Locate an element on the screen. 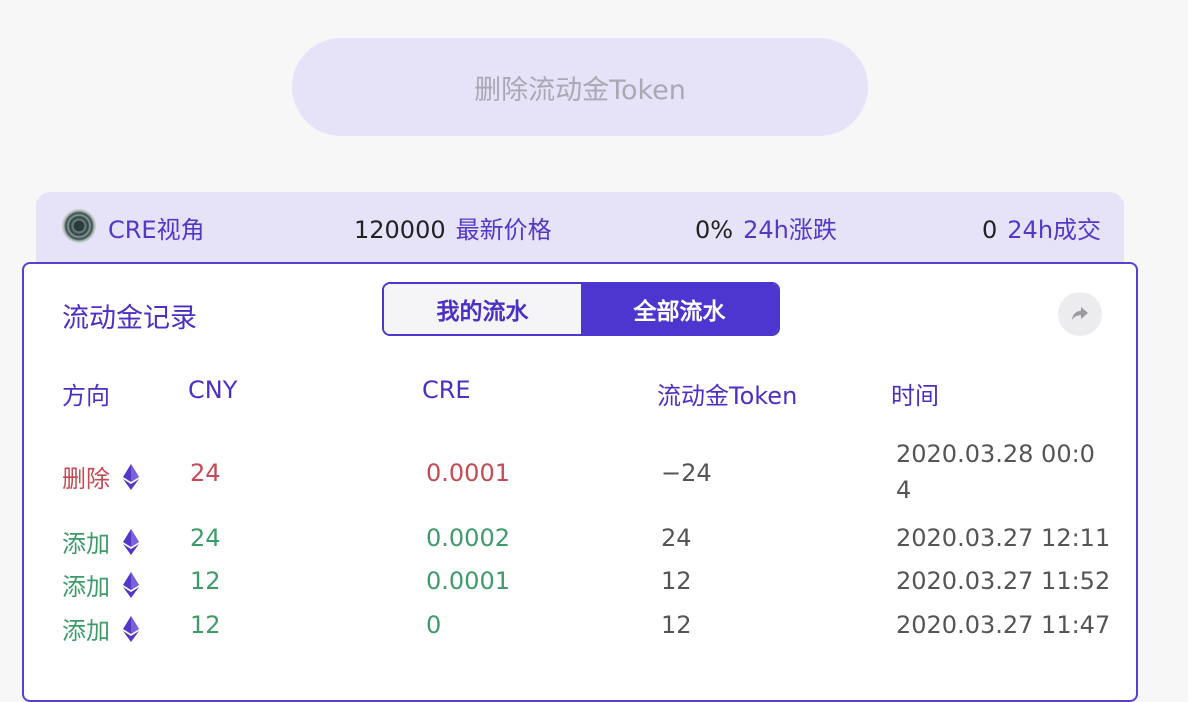 The width and height of the screenshot is (1188, 702). share-arrow-icon is located at coordinates (1080, 313).